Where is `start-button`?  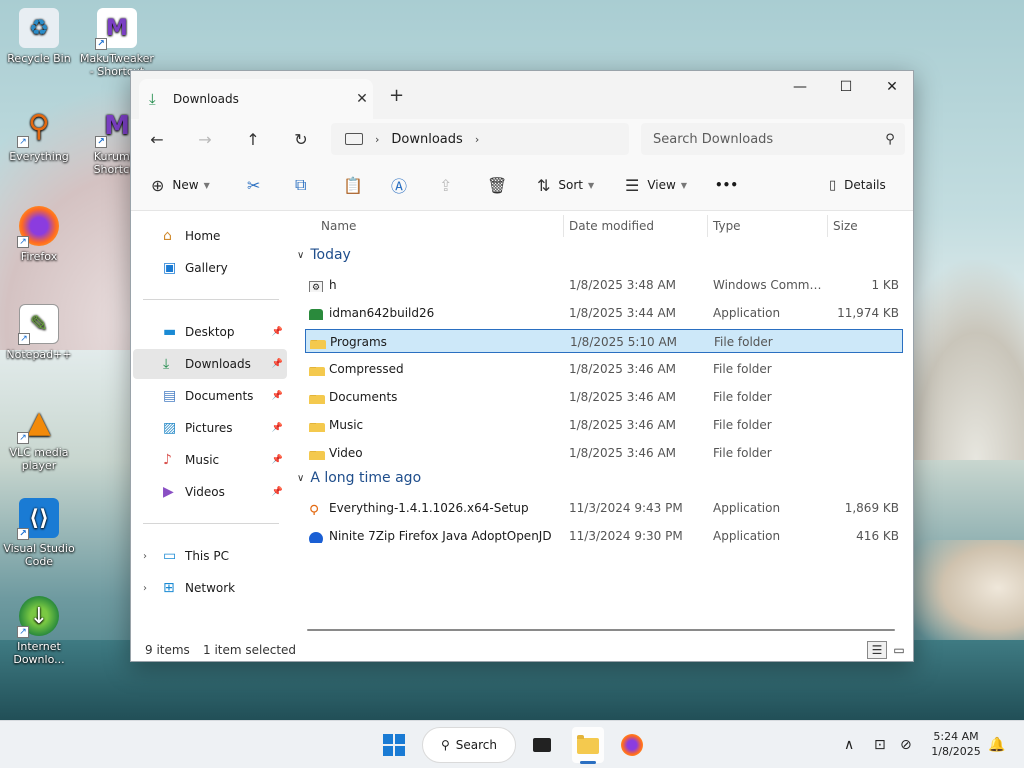 start-button is located at coordinates (394, 745).